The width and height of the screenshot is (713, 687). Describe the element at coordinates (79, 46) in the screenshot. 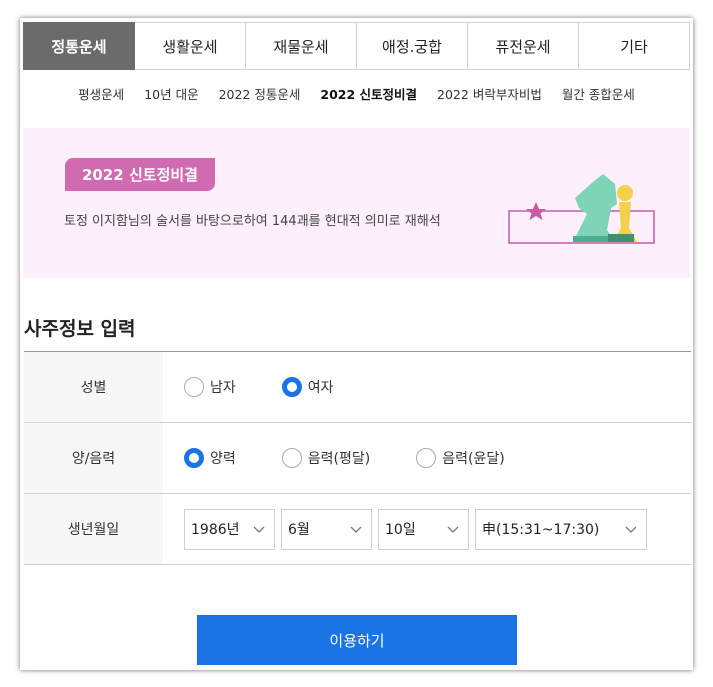

I see `tab-traditional: 정통운세` at that location.